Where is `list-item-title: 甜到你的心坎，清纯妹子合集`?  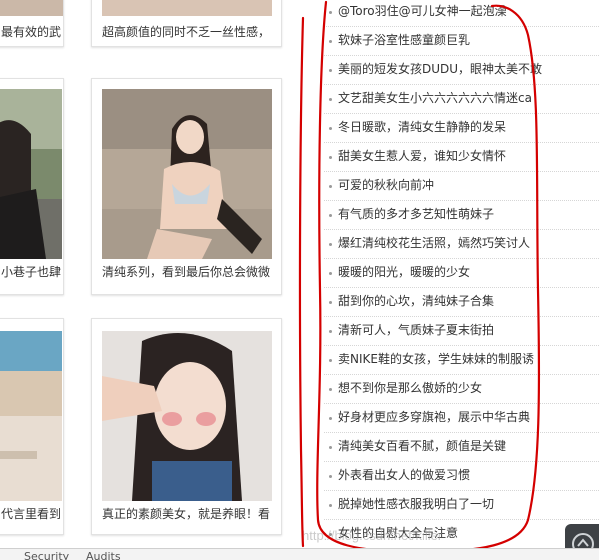 list-item-title: 甜到你的心坎，清纯妹子合集 is located at coordinates (416, 301).